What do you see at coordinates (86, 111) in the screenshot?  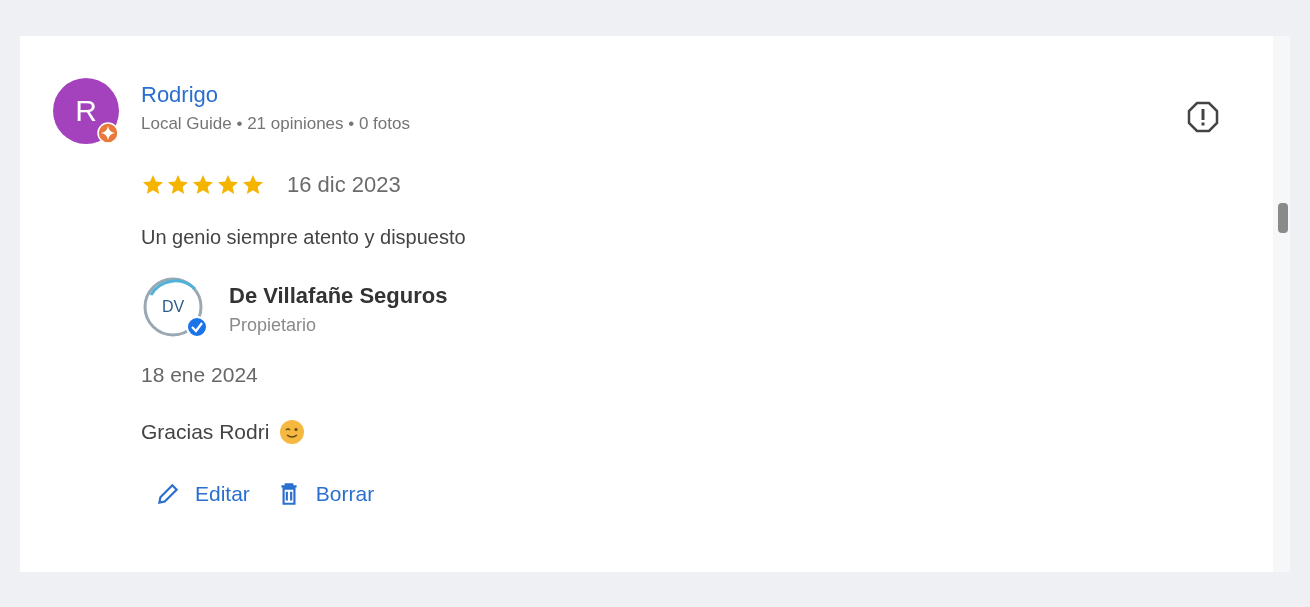 I see `avatar: R` at bounding box center [86, 111].